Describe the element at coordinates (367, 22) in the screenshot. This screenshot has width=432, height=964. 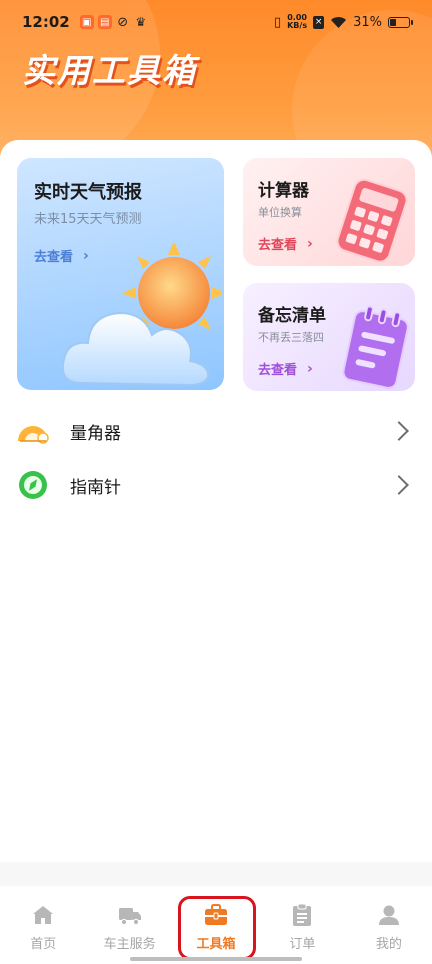
I see `battery-percent: 31%` at that location.